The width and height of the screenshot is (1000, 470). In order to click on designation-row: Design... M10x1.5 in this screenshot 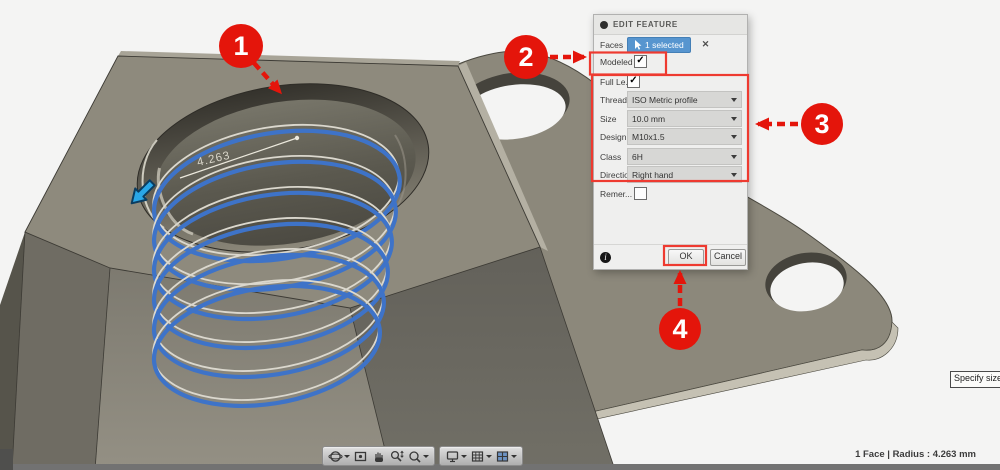, I will do `click(671, 136)`.